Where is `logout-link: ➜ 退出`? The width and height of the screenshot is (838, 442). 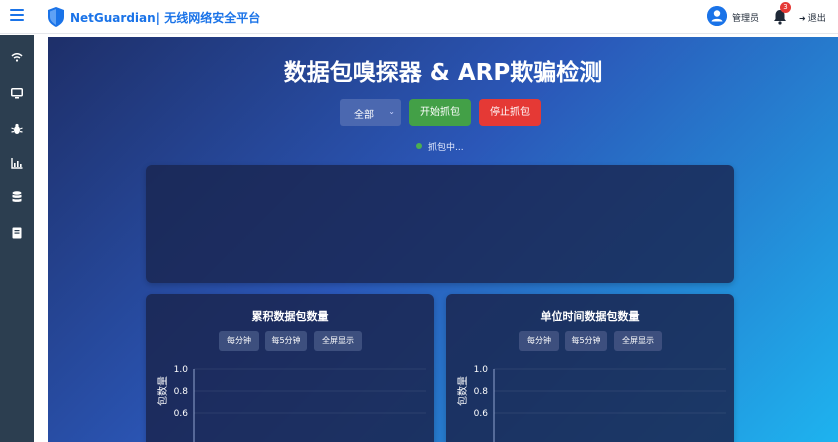 logout-link: ➜ 退出 is located at coordinates (812, 17).